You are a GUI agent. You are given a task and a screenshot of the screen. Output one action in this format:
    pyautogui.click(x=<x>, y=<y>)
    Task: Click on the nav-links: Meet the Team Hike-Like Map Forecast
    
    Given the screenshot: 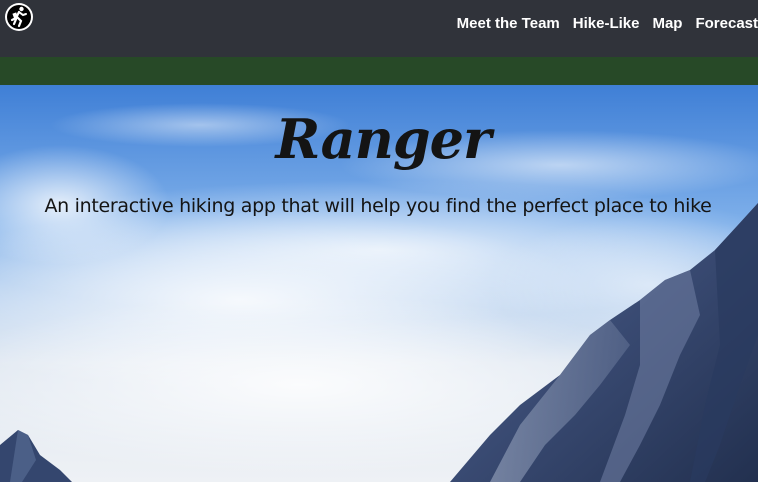 What is the action you would take?
    pyautogui.click(x=601, y=24)
    